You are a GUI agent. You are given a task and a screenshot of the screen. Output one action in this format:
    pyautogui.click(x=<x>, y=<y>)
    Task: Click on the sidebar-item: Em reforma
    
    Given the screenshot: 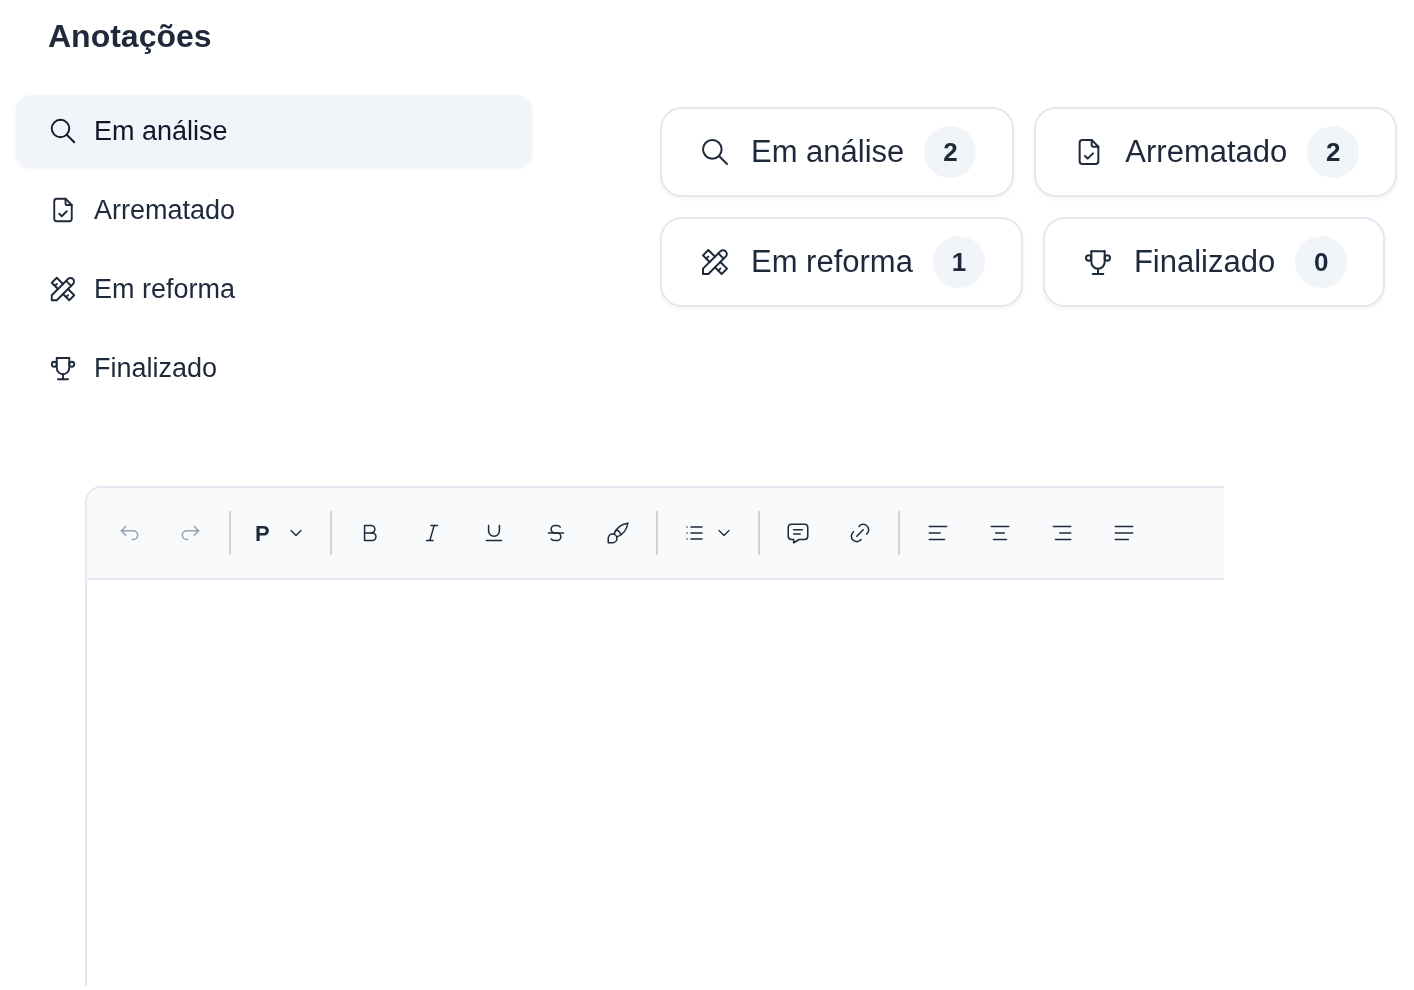 What is the action you would take?
    pyautogui.click(x=274, y=289)
    